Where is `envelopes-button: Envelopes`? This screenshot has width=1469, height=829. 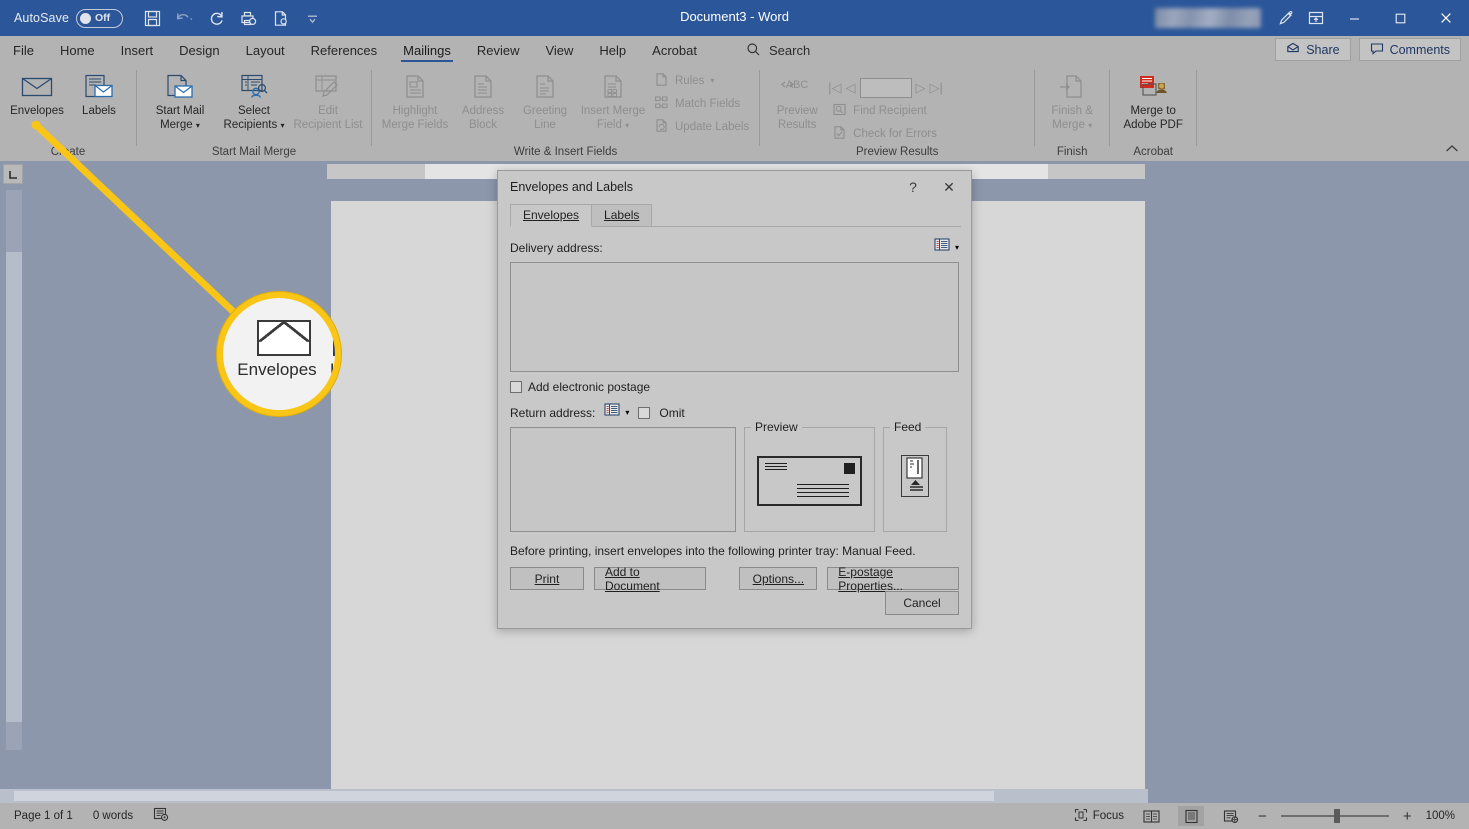 envelopes-button: Envelopes is located at coordinates (37, 102).